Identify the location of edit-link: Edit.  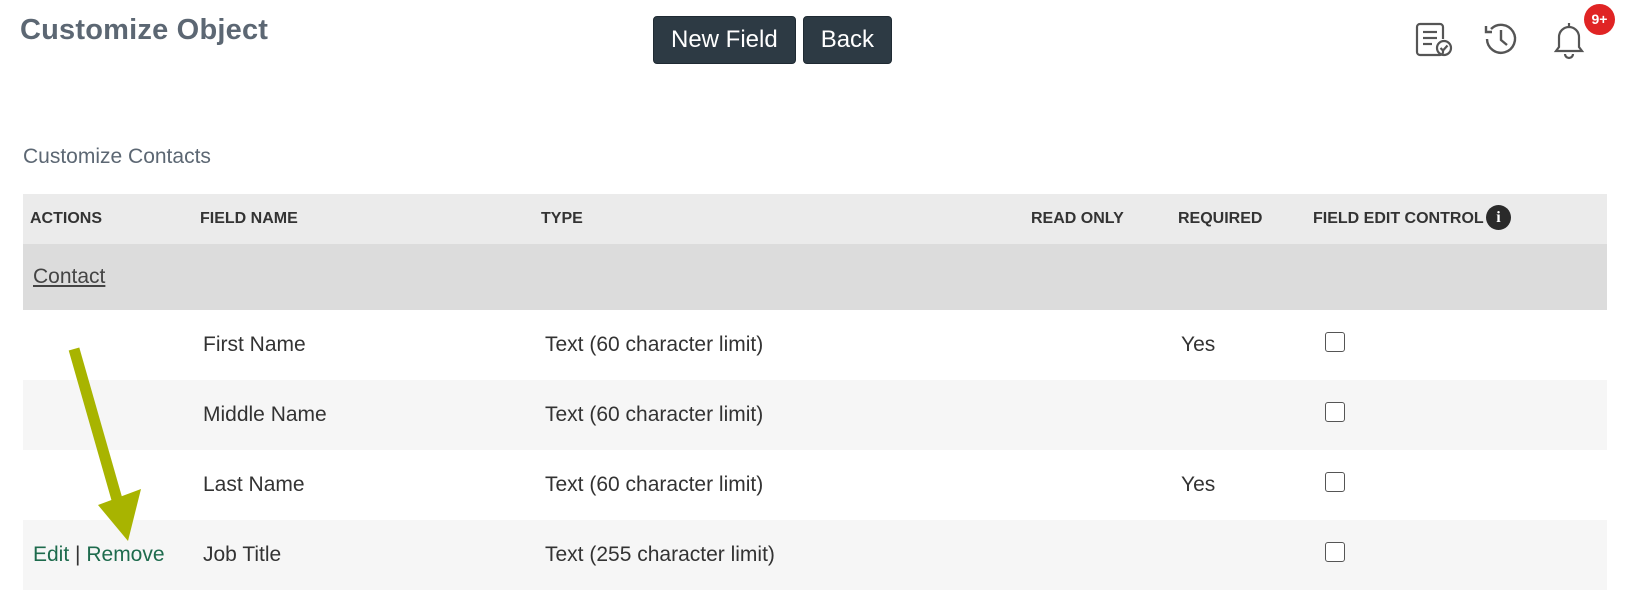
(51, 554).